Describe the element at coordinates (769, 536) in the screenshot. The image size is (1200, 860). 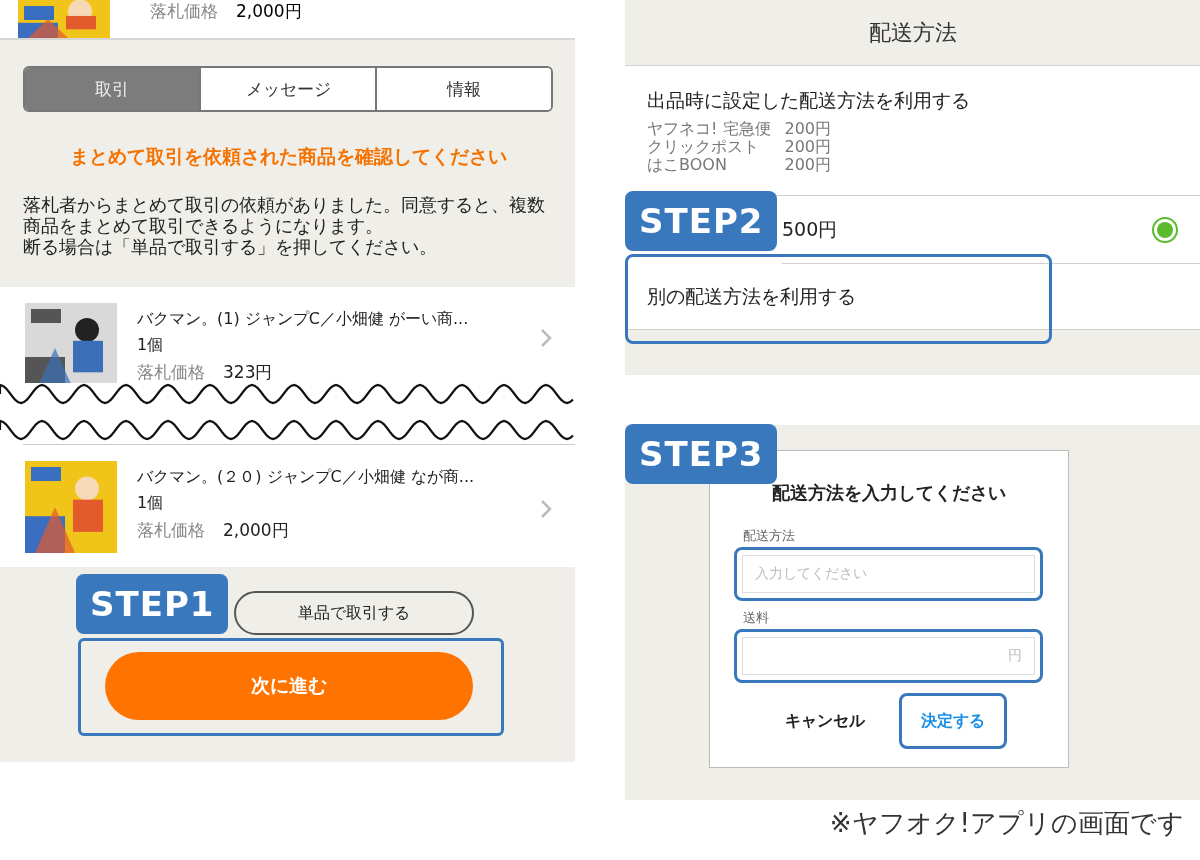
I see `field-label: 配送方法` at that location.